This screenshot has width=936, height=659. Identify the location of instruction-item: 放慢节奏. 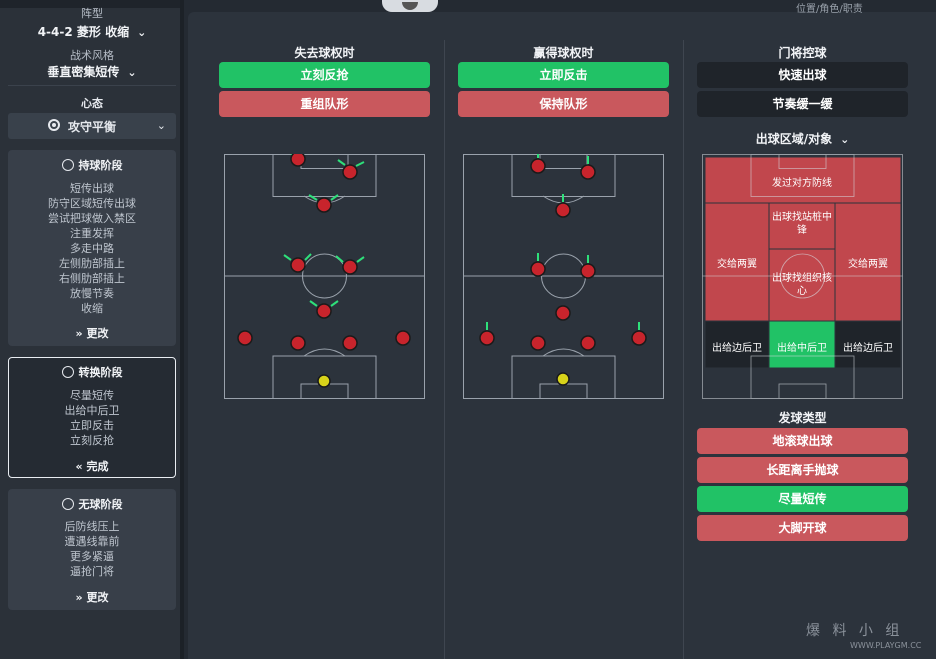
(92, 293).